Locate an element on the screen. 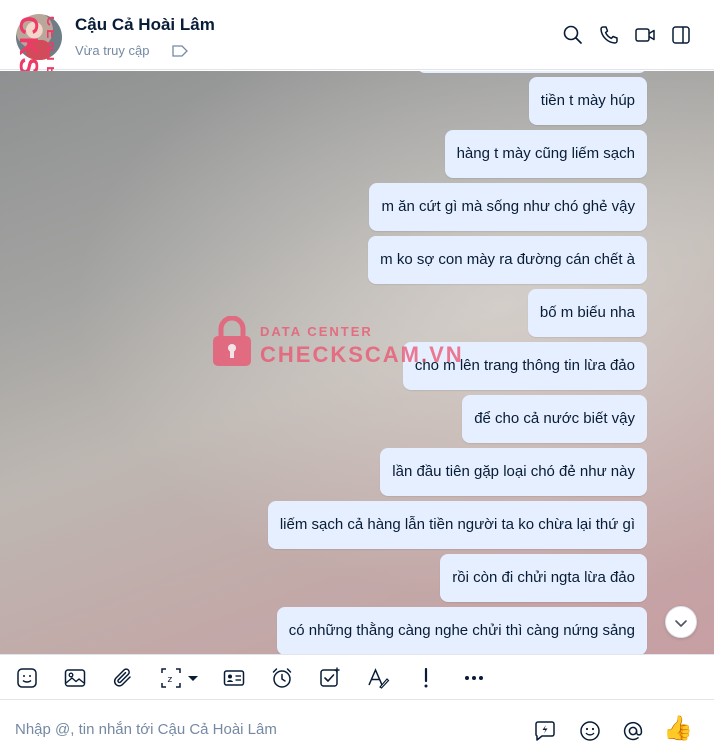 The image size is (714, 749). message-bubble: m ko sợ con mày ra đường cán chết à is located at coordinates (507, 260).